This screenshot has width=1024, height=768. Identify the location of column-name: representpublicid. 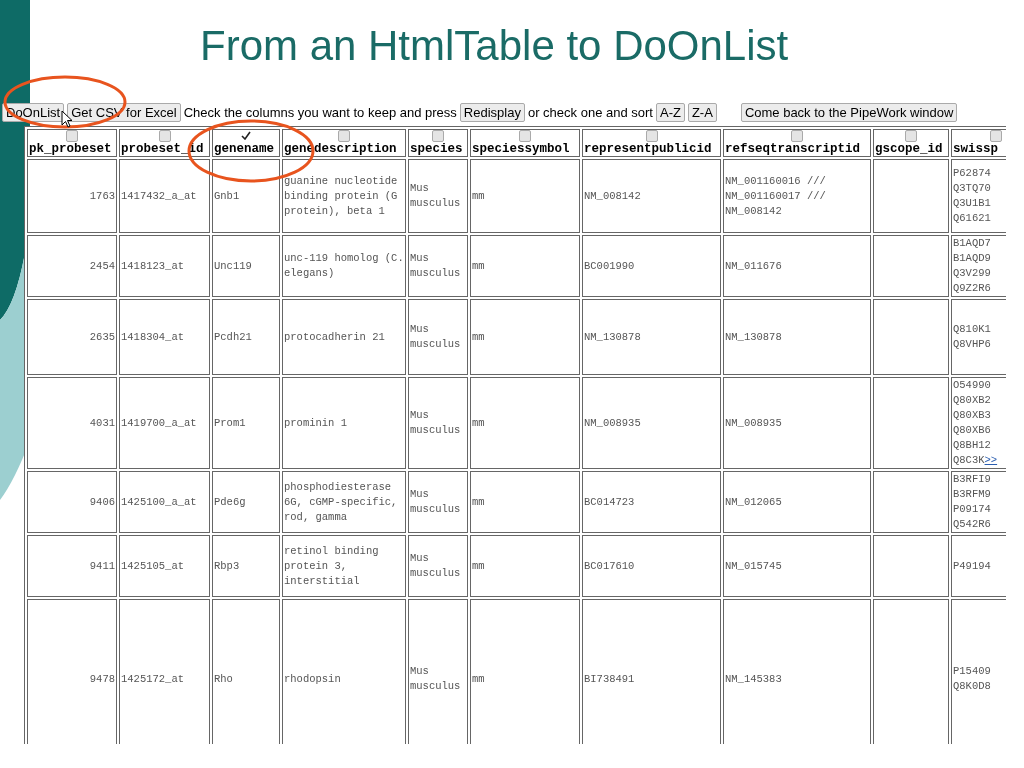
(648, 149).